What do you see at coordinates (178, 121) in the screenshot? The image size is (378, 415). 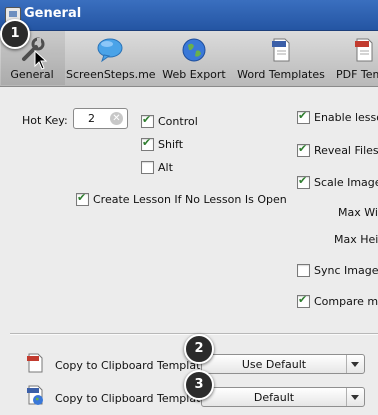 I see `control-label: Control` at bounding box center [178, 121].